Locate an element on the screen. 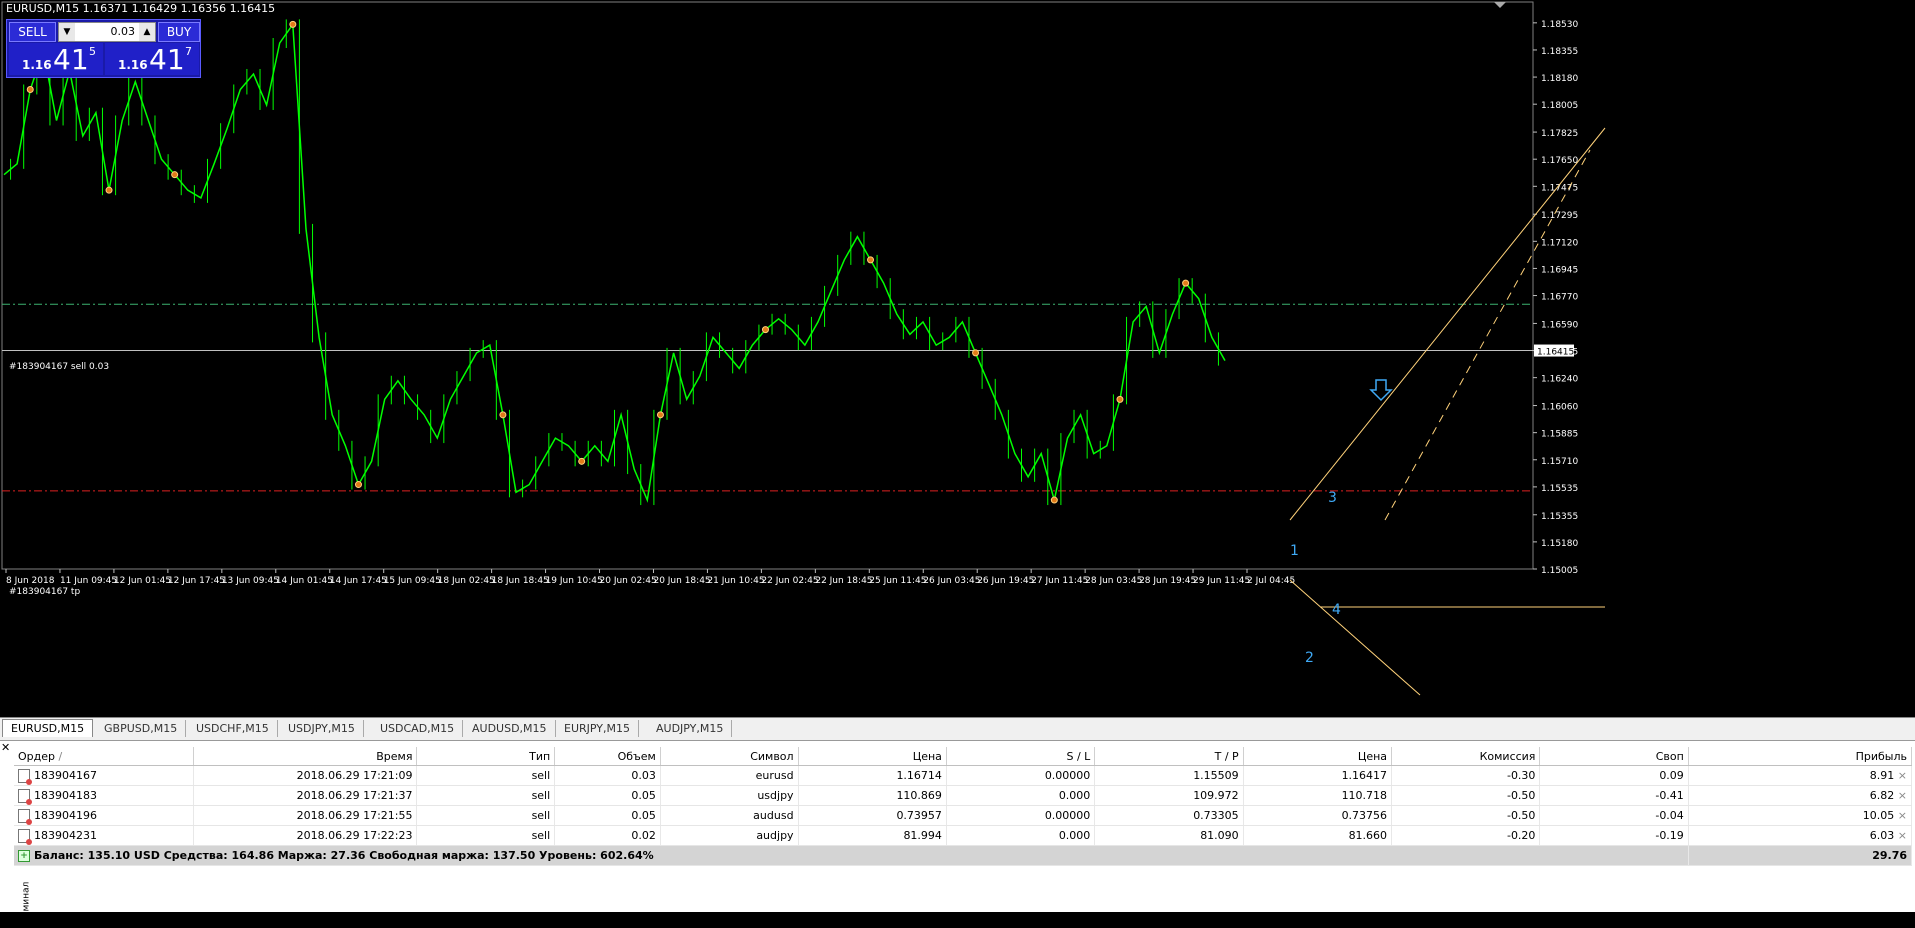  x-tick-label: 14 Jun 17:45 is located at coordinates (358, 581).